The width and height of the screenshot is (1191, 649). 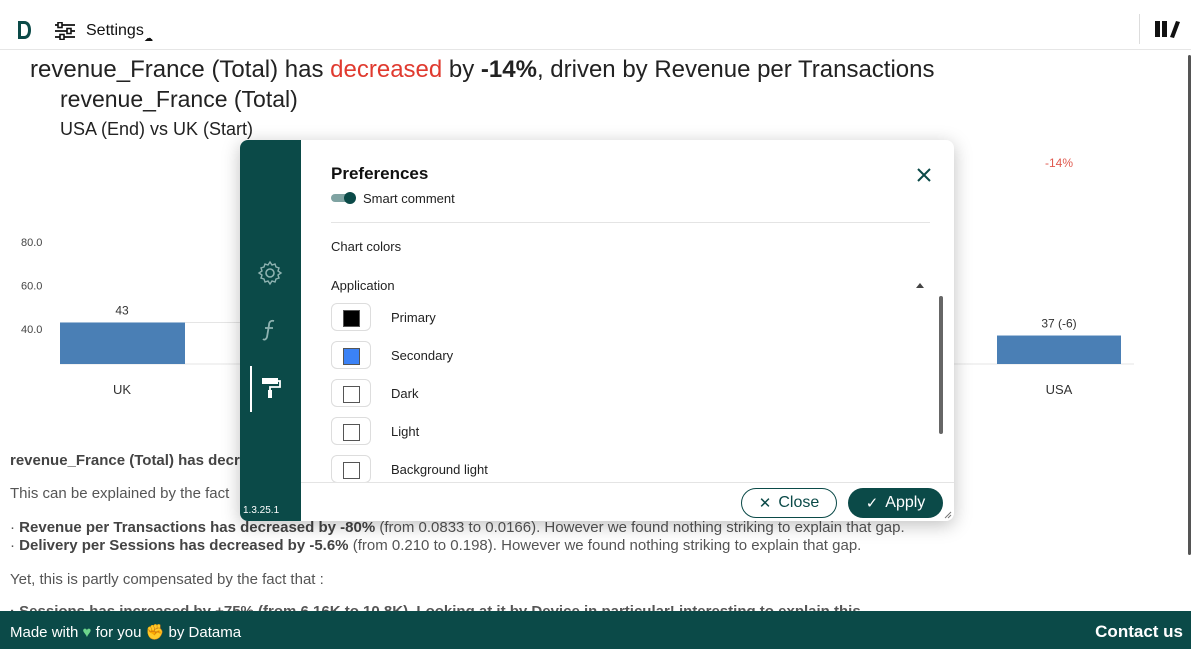 I want to click on cloud-icon: ☁, so click(x=148, y=38).